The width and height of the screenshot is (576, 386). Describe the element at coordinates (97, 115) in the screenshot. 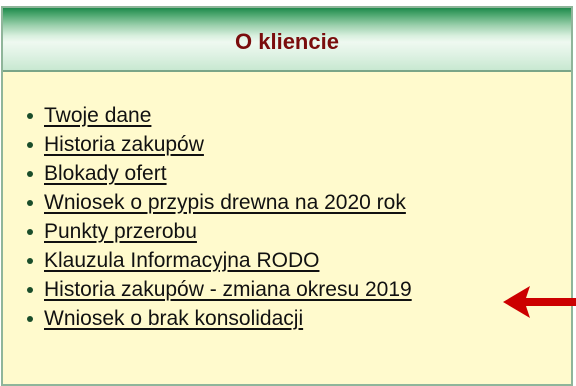

I see `link-twoje-dane: Twoje dane` at that location.